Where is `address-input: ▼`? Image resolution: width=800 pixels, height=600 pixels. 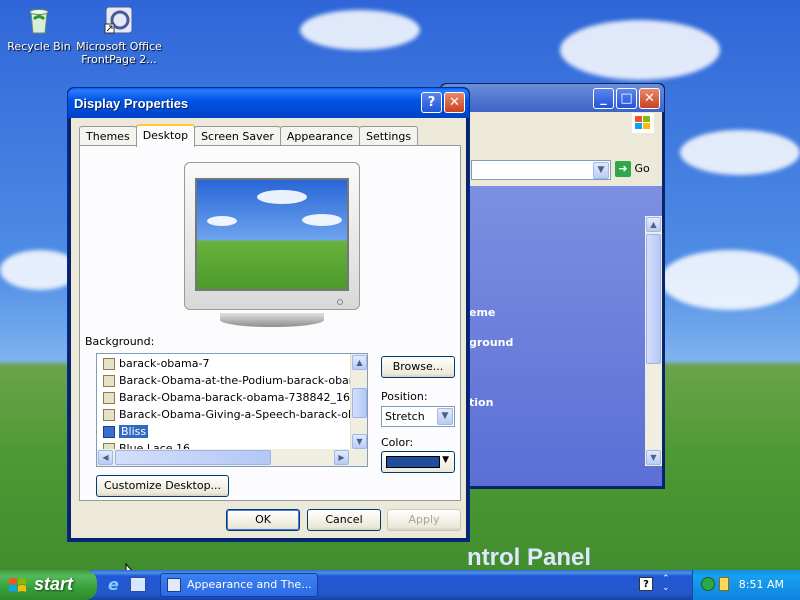
address-input: ▼ is located at coordinates (541, 170).